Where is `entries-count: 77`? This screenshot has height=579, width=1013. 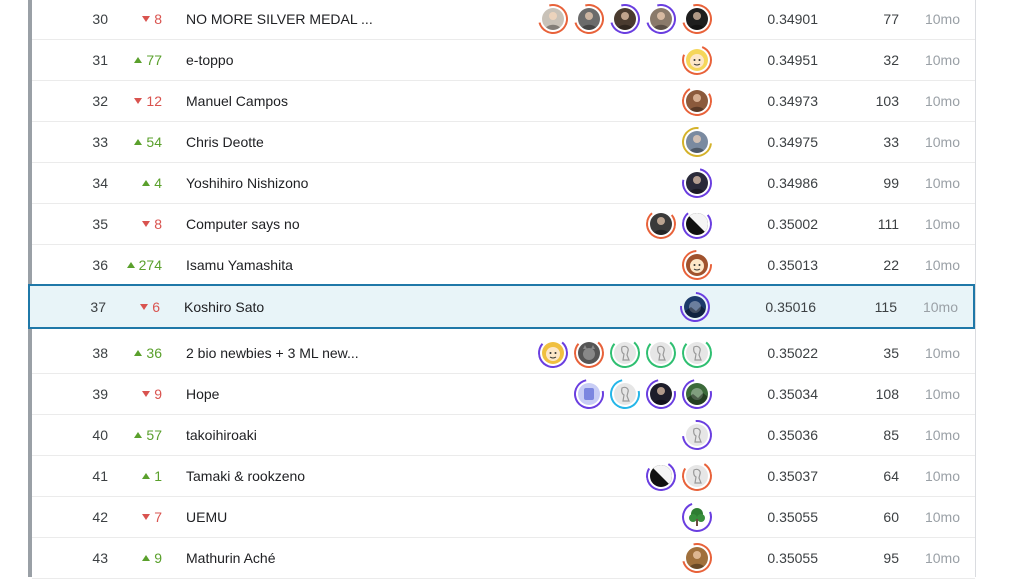
entries-count: 77 is located at coordinates (891, 19).